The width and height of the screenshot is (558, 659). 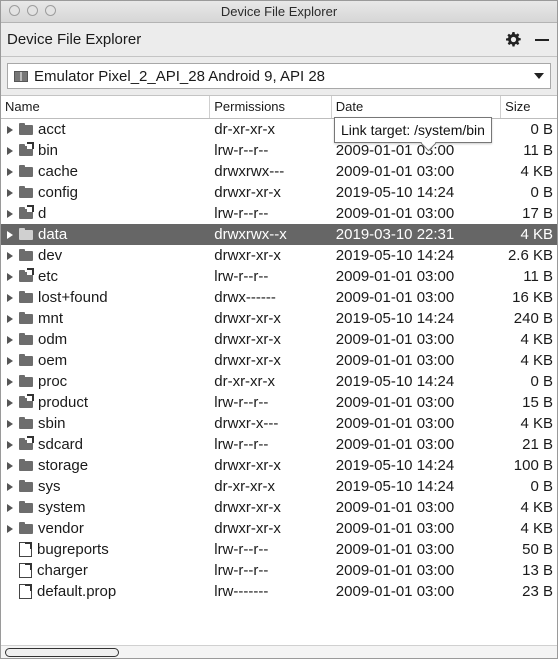 I want to click on table-row: bugreports lrw-r--r-- 2009-01-01 03:00 50 B, so click(x=279, y=549).